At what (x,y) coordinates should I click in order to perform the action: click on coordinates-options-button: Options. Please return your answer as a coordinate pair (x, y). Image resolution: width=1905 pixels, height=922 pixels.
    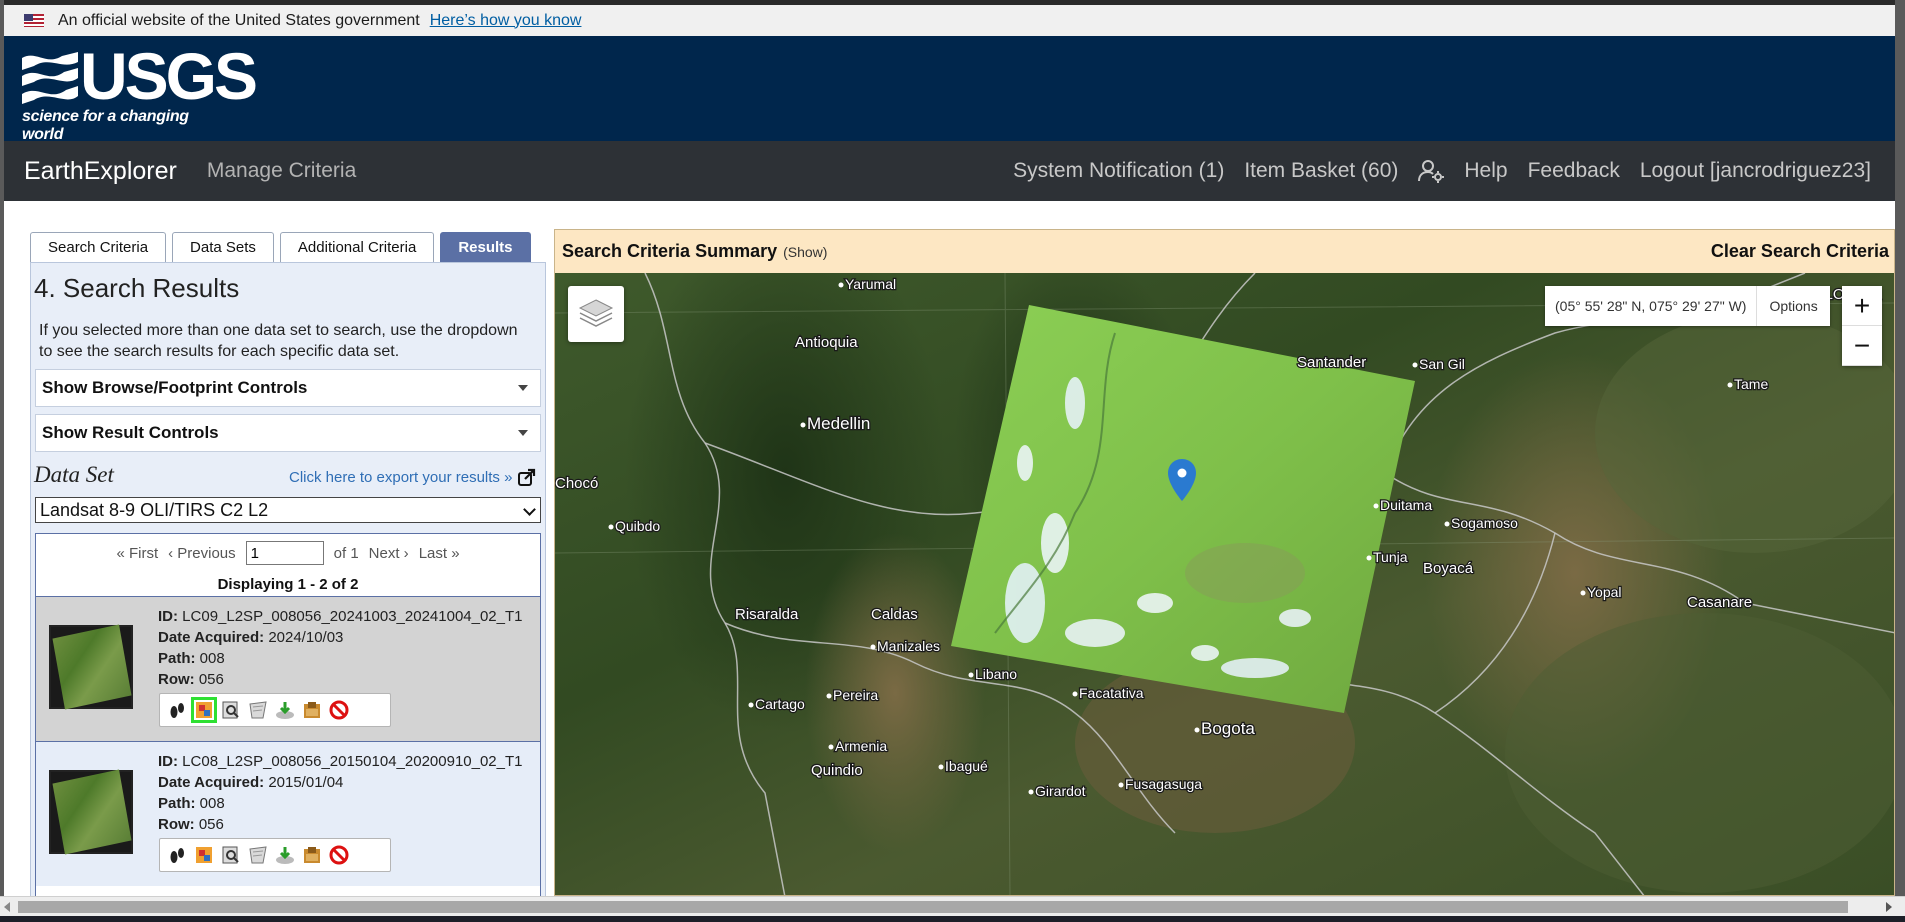
    Looking at the image, I should click on (1793, 306).